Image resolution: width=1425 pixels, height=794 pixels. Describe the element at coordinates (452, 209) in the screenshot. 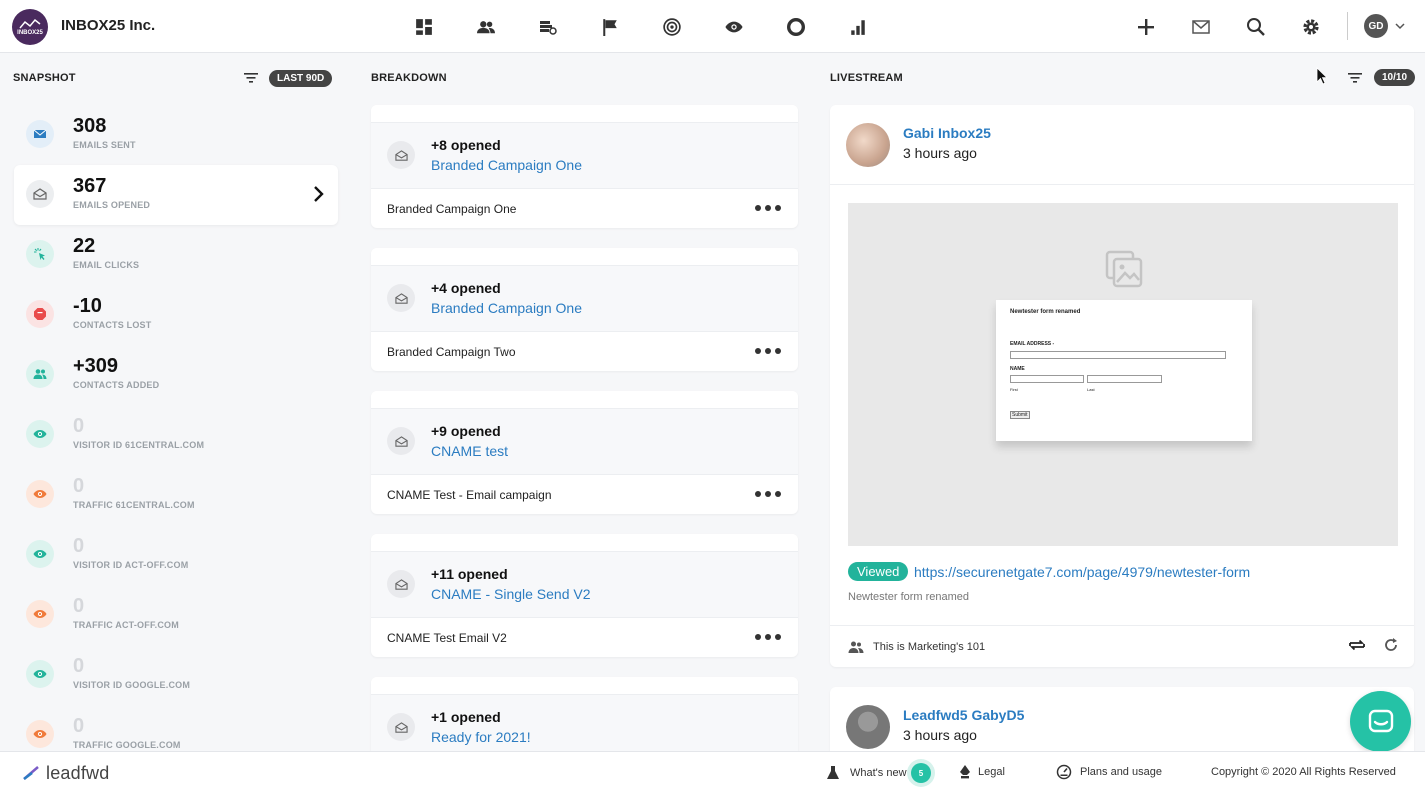

I see `breakdown-campaign-name: Branded Campaign One` at that location.